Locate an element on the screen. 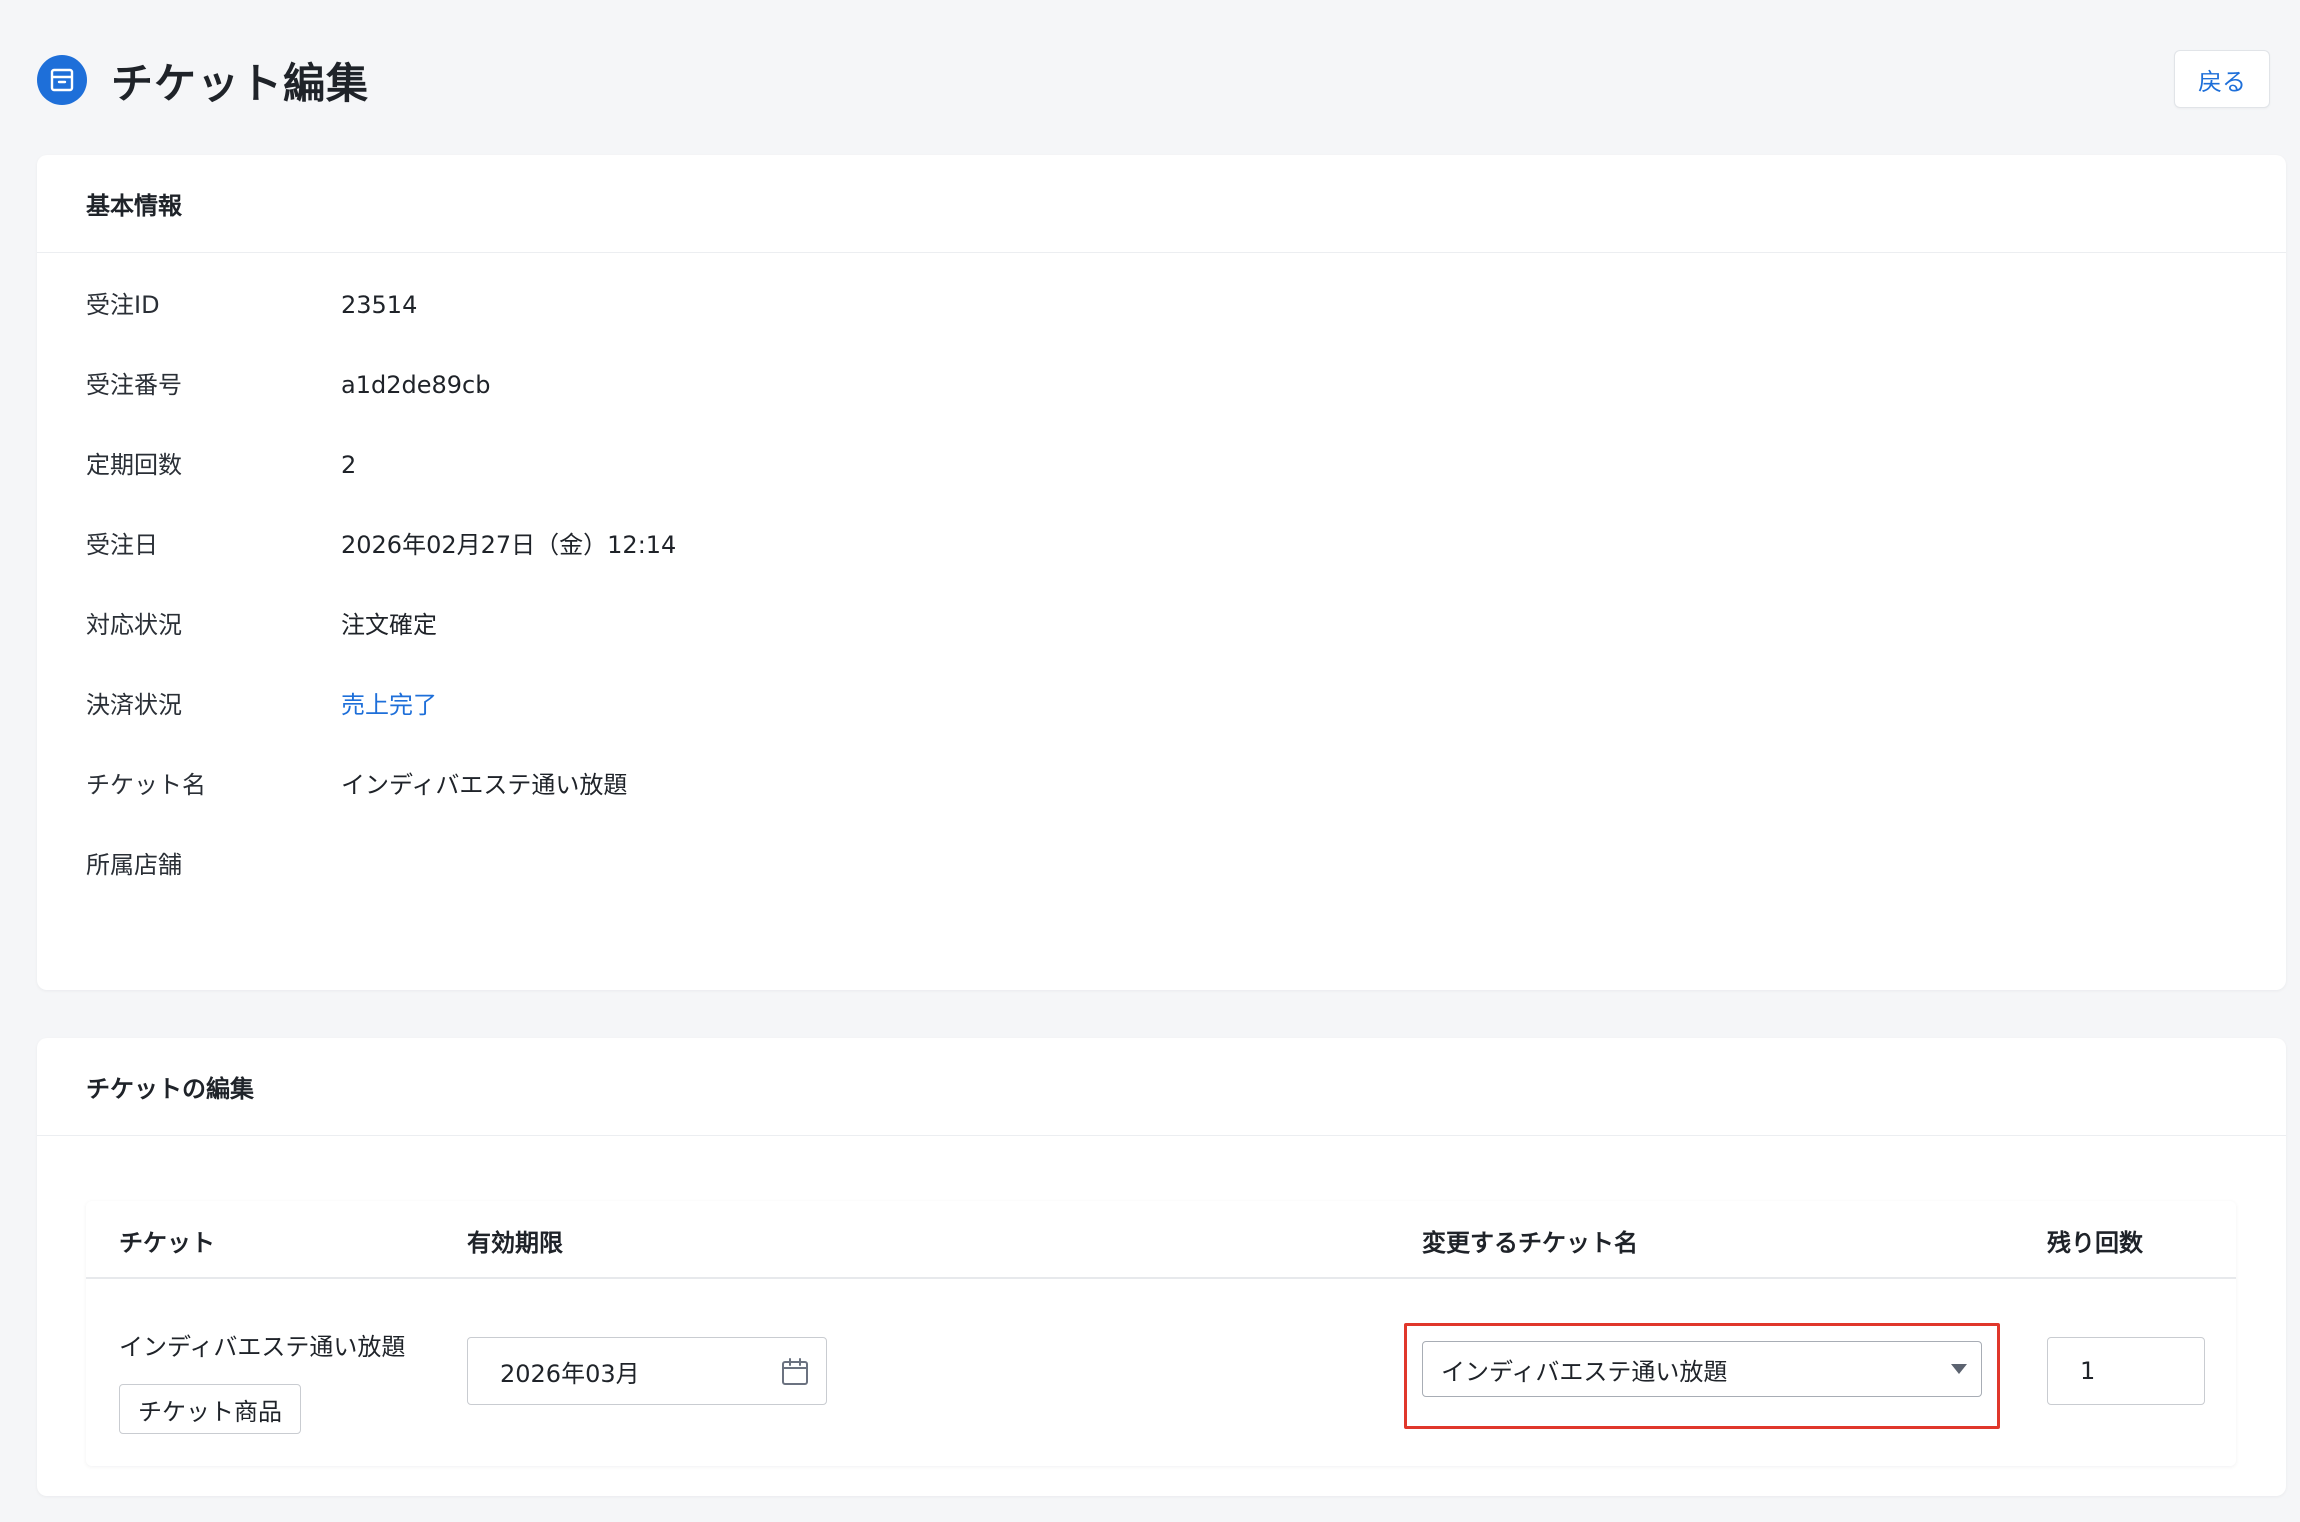  info-row-payment-status: 決済状況 売上完了 is located at coordinates (381, 725).